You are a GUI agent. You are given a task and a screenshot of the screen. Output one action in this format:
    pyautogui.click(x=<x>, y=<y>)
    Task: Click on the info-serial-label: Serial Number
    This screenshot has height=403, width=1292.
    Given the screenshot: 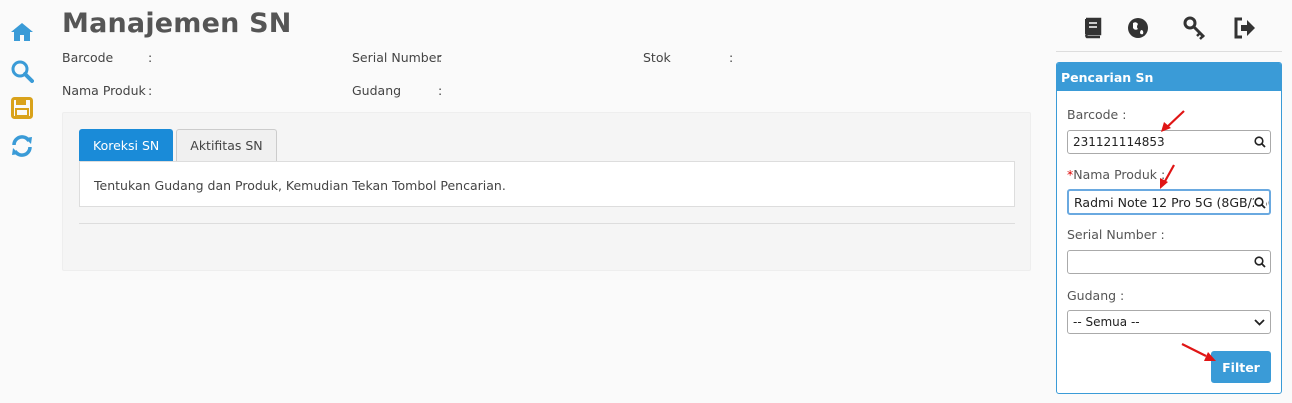 What is the action you would take?
    pyautogui.click(x=397, y=57)
    